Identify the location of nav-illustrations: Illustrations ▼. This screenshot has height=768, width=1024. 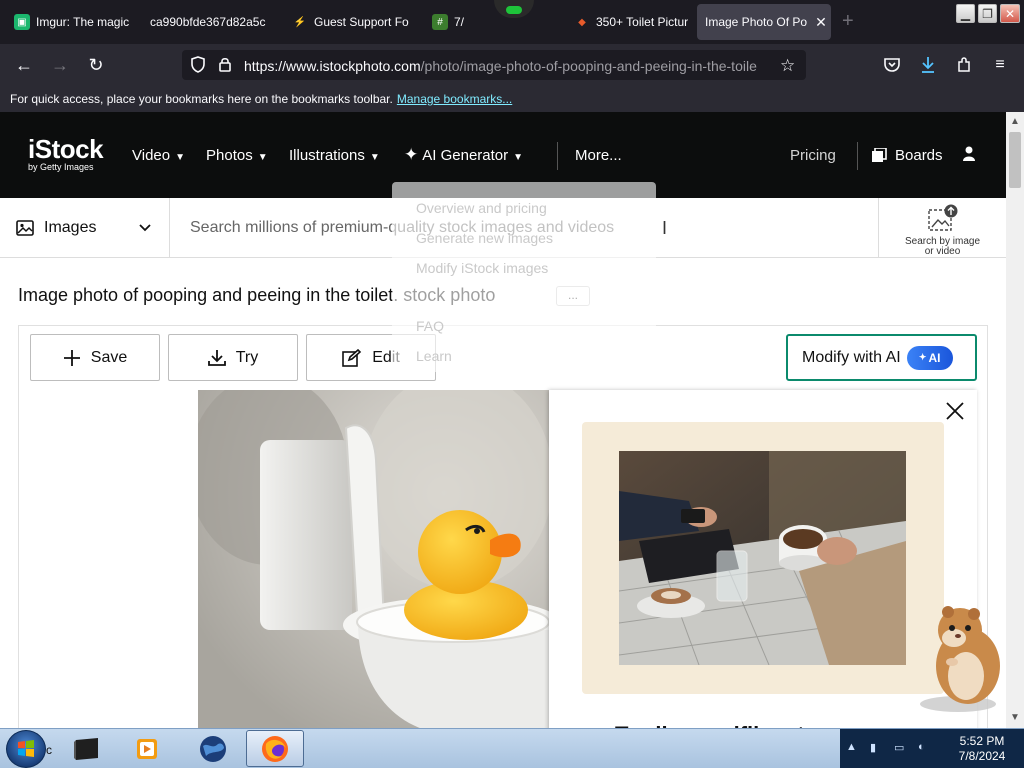
(334, 155).